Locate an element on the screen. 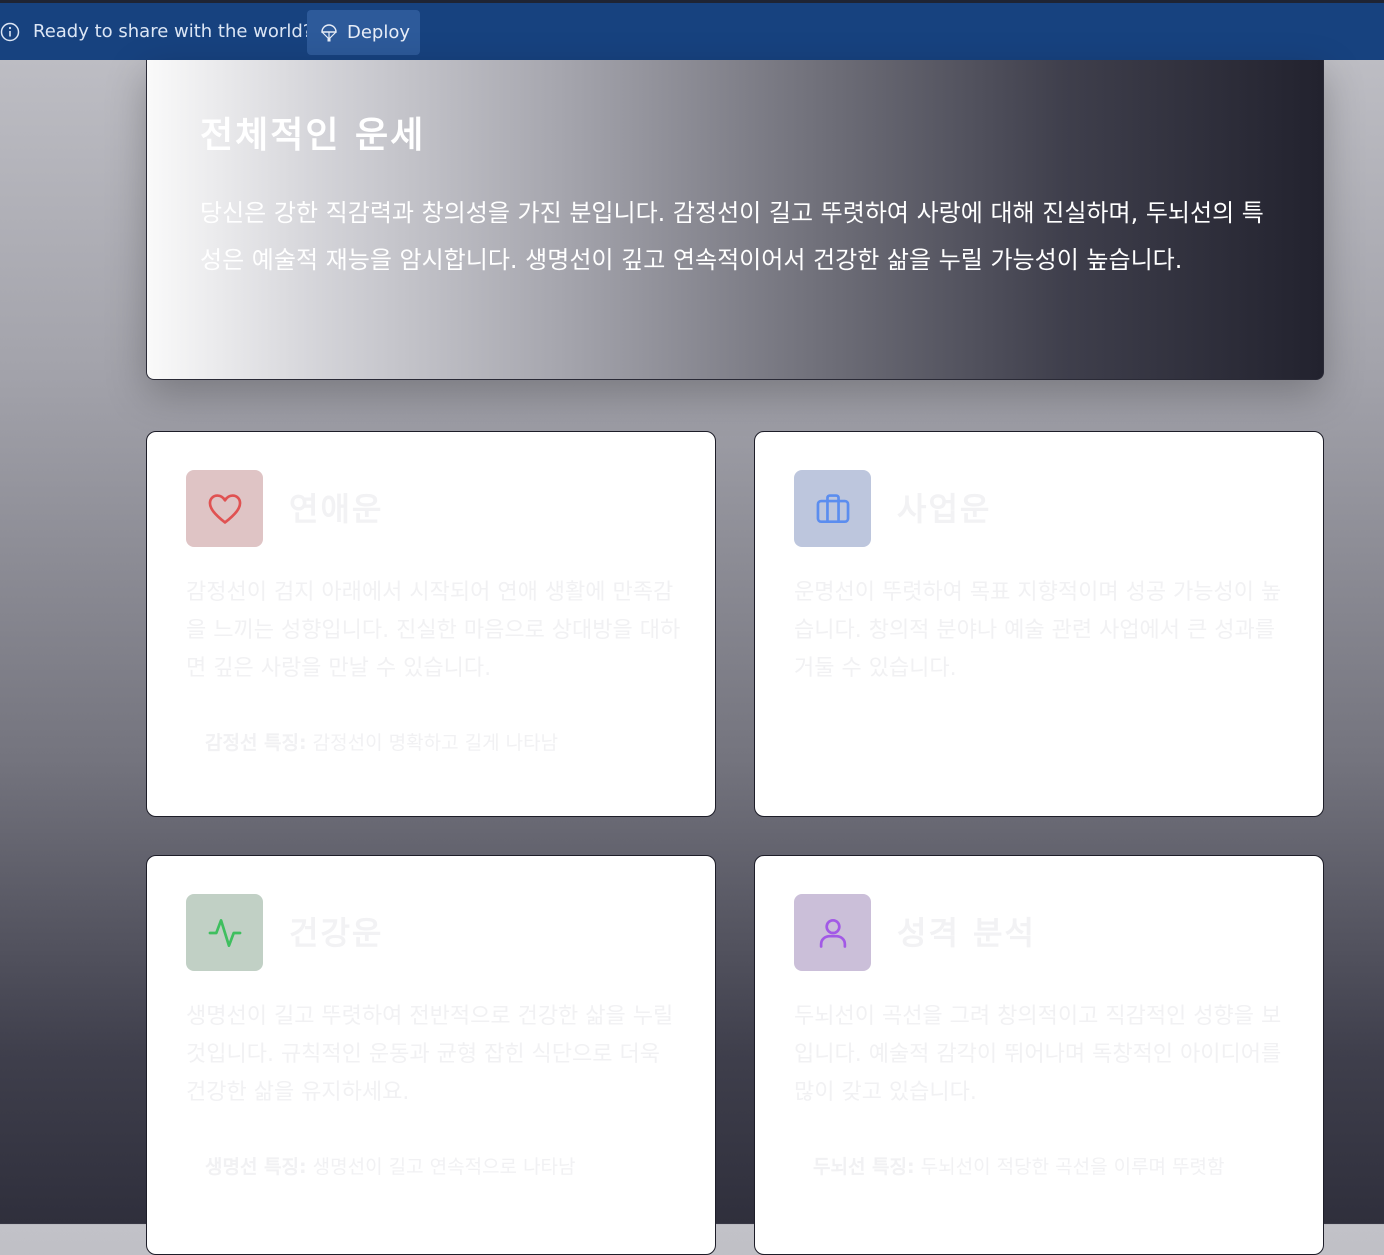 This screenshot has height=1255, width=1384. briefcase-icon is located at coordinates (832, 508).